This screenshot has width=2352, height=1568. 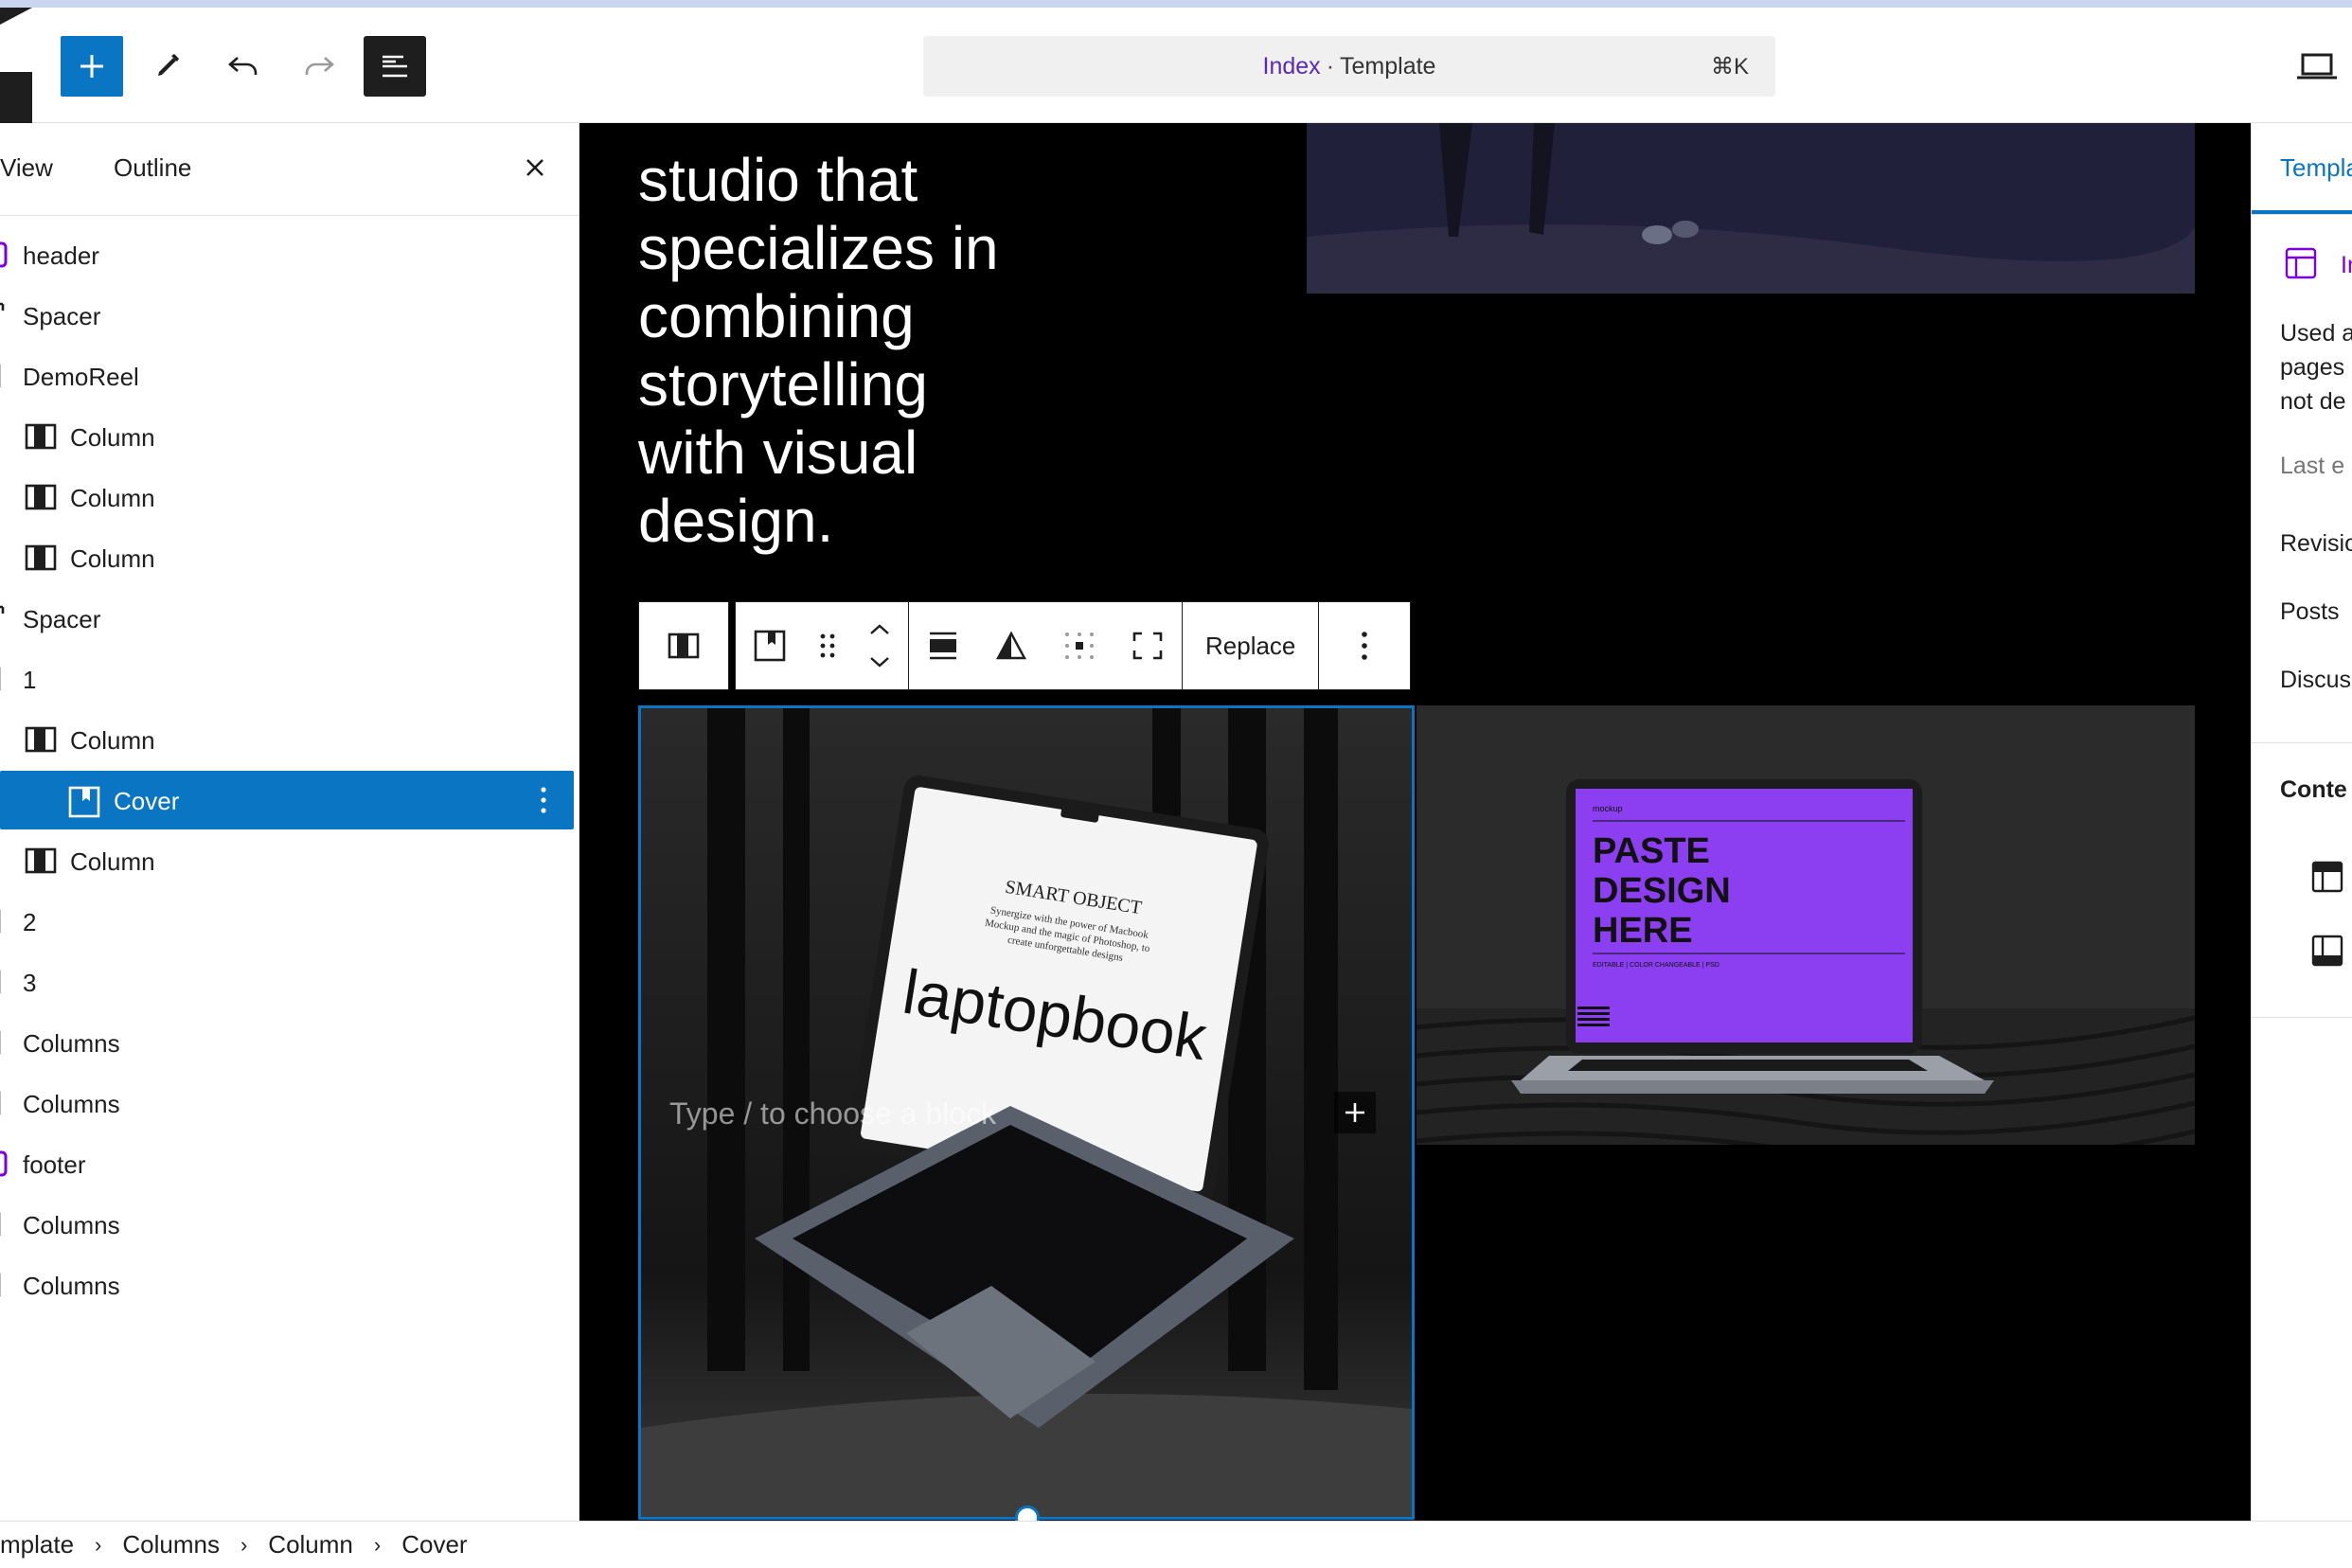 I want to click on list-item: 1, so click(x=287, y=679).